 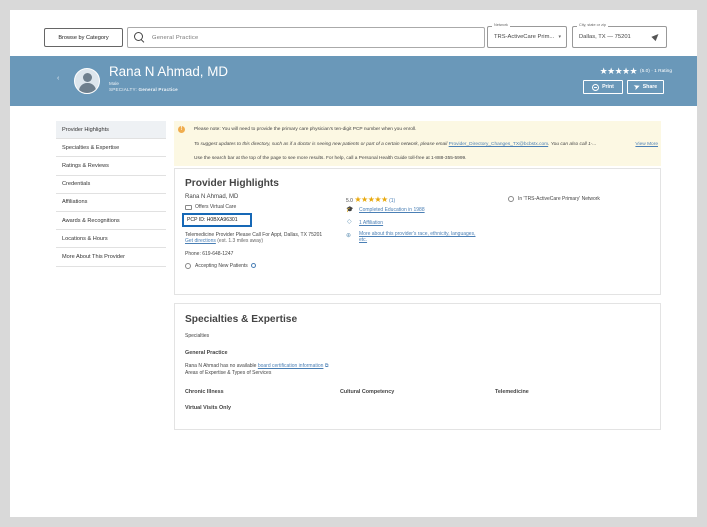 I want to click on star-rating-icon: ★★★★★, so click(x=371, y=199).